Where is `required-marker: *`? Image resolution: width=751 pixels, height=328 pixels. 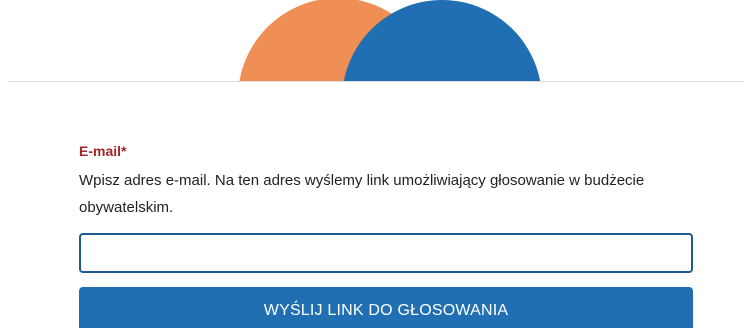 required-marker: * is located at coordinates (124, 151).